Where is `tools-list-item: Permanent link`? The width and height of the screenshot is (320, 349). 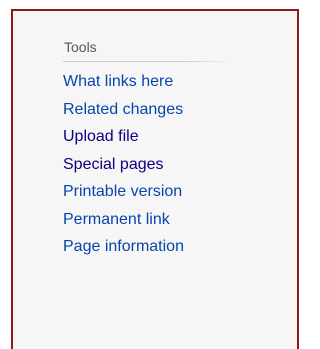 tools-list-item: Permanent link is located at coordinates (148, 224).